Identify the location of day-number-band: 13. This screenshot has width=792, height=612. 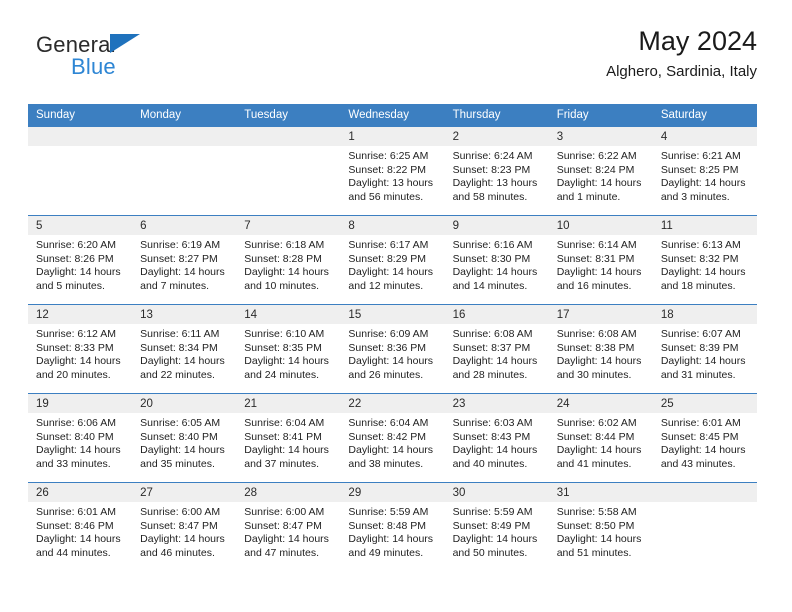
(184, 314).